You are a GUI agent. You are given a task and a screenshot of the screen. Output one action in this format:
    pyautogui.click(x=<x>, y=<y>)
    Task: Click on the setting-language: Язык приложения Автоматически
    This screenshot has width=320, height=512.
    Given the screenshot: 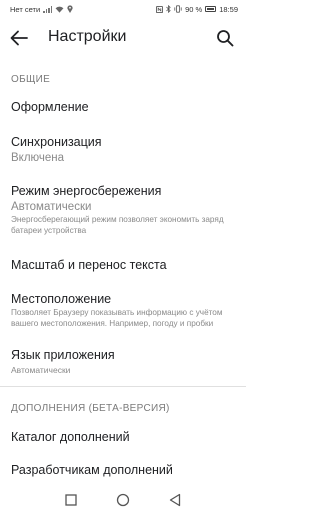 What is the action you would take?
    pyautogui.click(x=124, y=361)
    